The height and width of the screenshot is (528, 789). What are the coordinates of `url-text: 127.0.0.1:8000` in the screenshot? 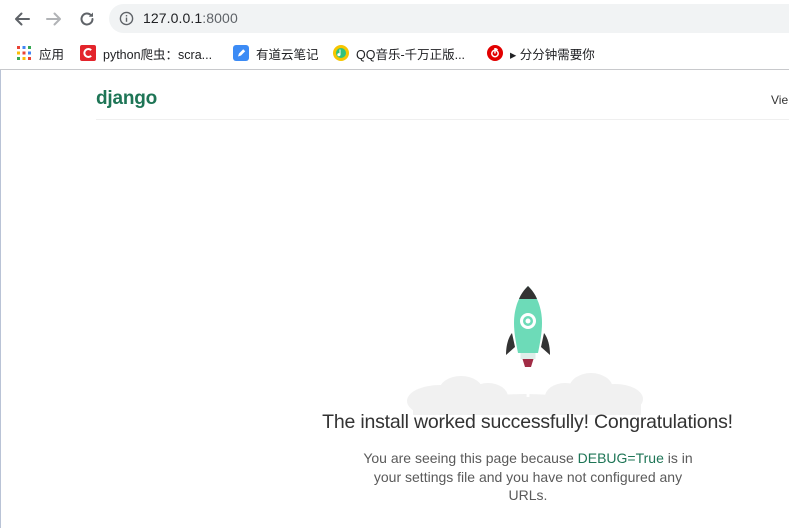 It's located at (190, 18).